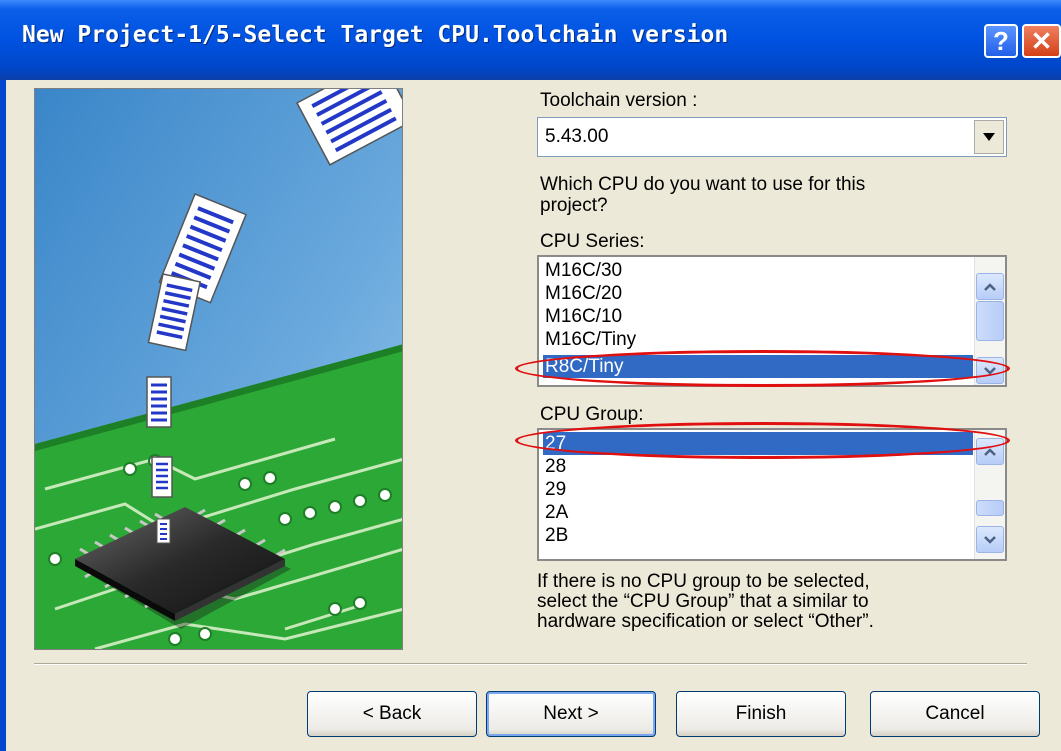  Describe the element at coordinates (592, 241) in the screenshot. I see `cpu-series-label: CPU Series:` at that location.